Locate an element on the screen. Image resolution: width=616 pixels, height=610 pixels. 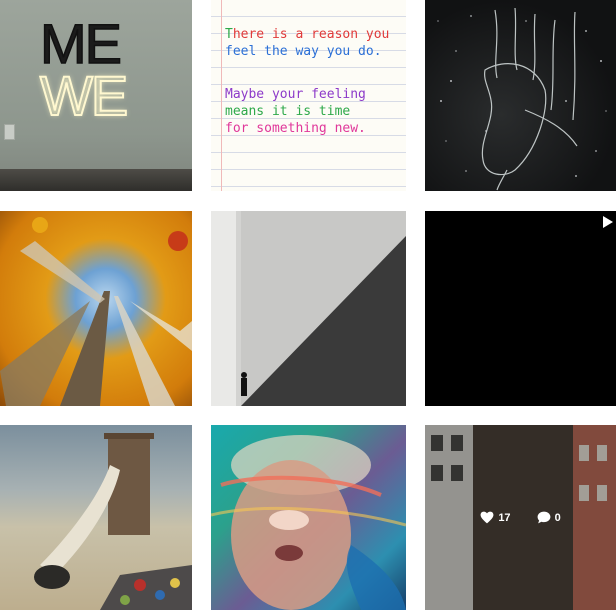
mewe-sign-photo: ME WE is located at coordinates (96, 95).